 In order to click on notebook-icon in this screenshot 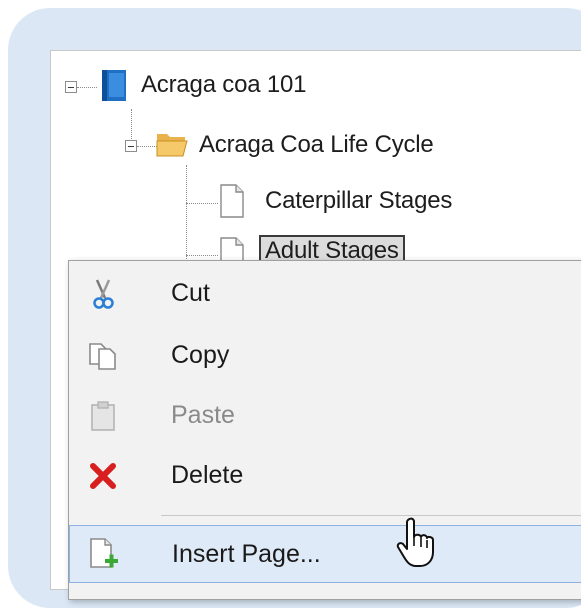, I will do `click(114, 88)`.